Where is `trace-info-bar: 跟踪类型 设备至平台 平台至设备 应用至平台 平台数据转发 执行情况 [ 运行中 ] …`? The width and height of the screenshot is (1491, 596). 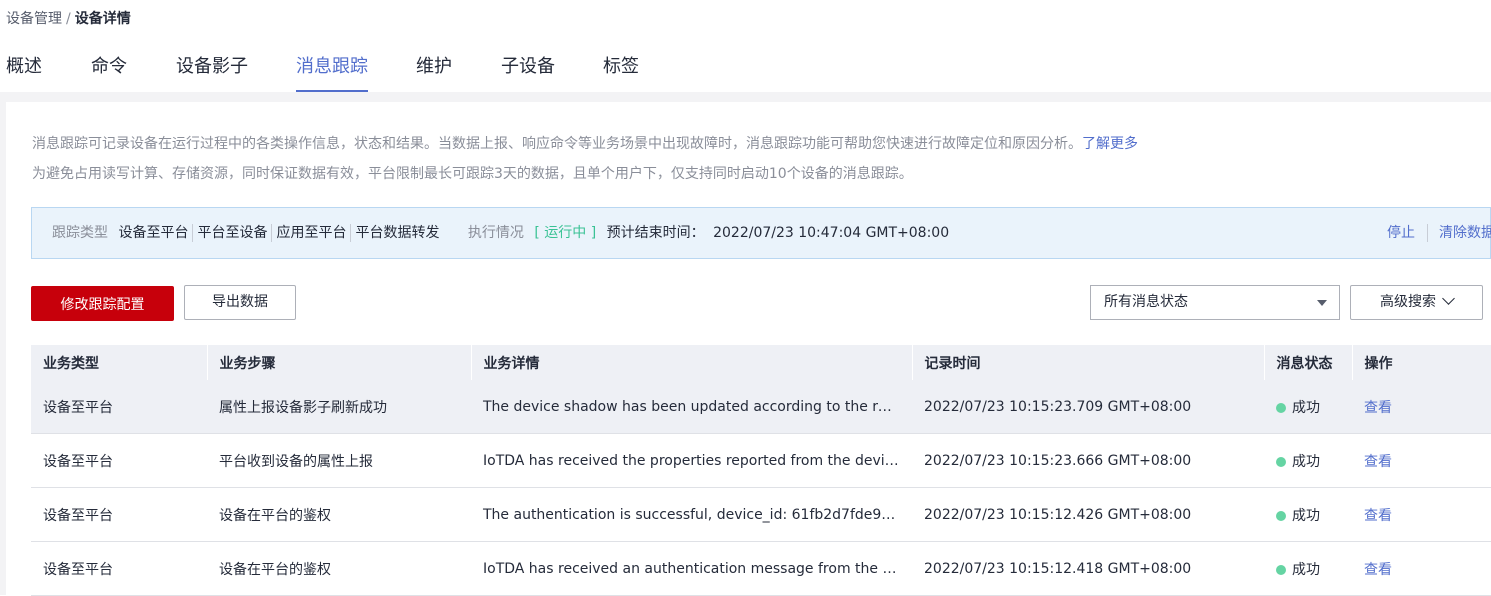
trace-info-bar: 跟踪类型 设备至平台 平台至设备 应用至平台 平台数据转发 执行情况 [ 运行中 ] … is located at coordinates (761, 233).